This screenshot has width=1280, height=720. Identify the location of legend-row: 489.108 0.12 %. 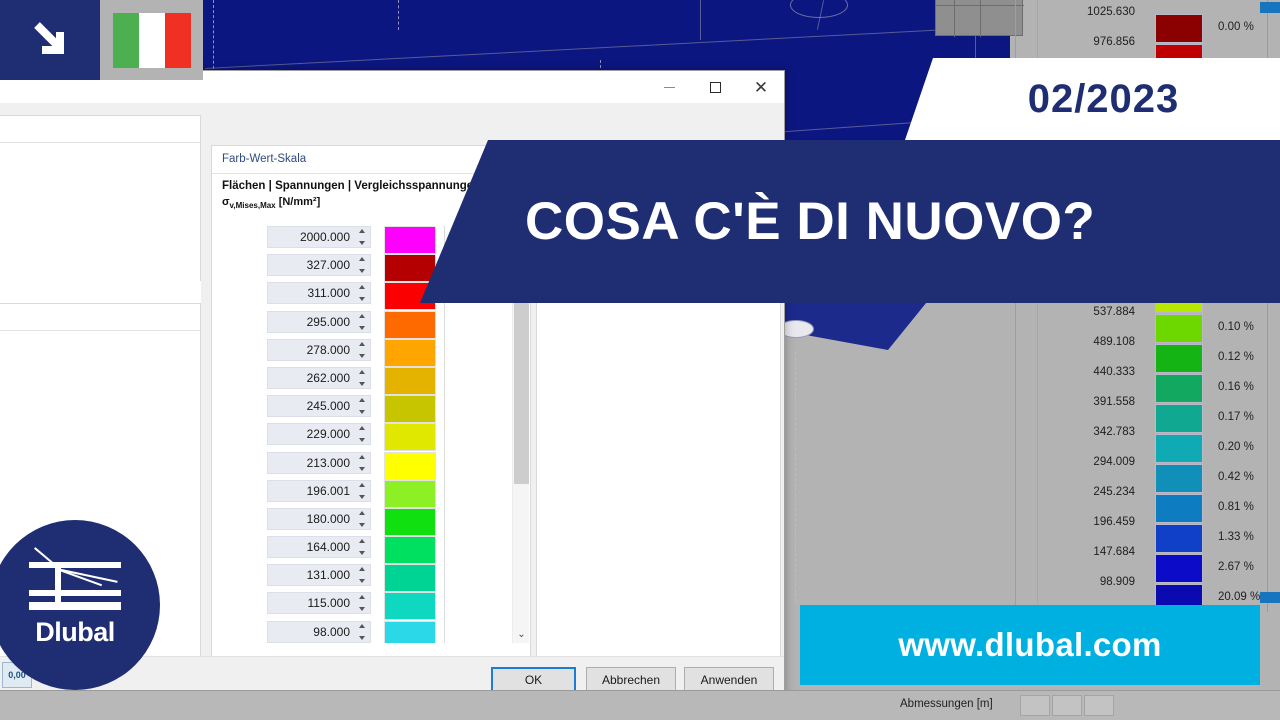
(1167, 355).